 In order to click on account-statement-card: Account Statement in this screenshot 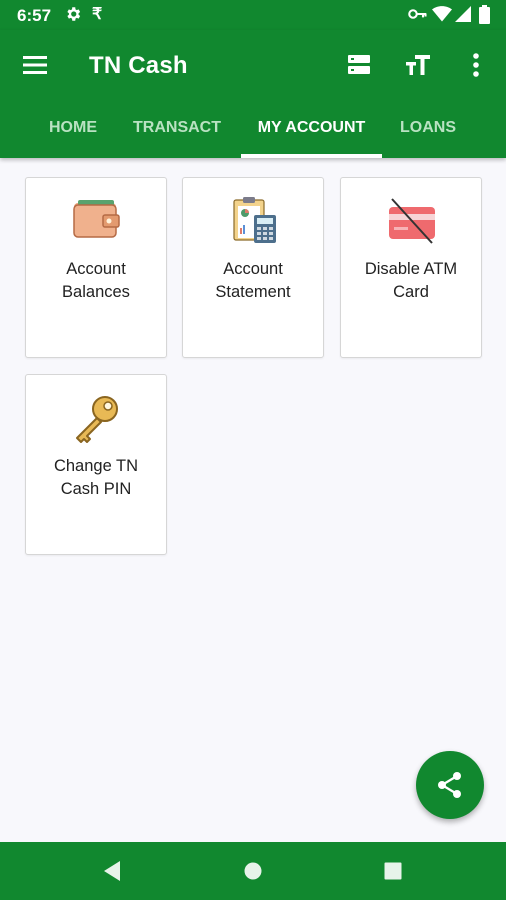, I will do `click(253, 267)`.